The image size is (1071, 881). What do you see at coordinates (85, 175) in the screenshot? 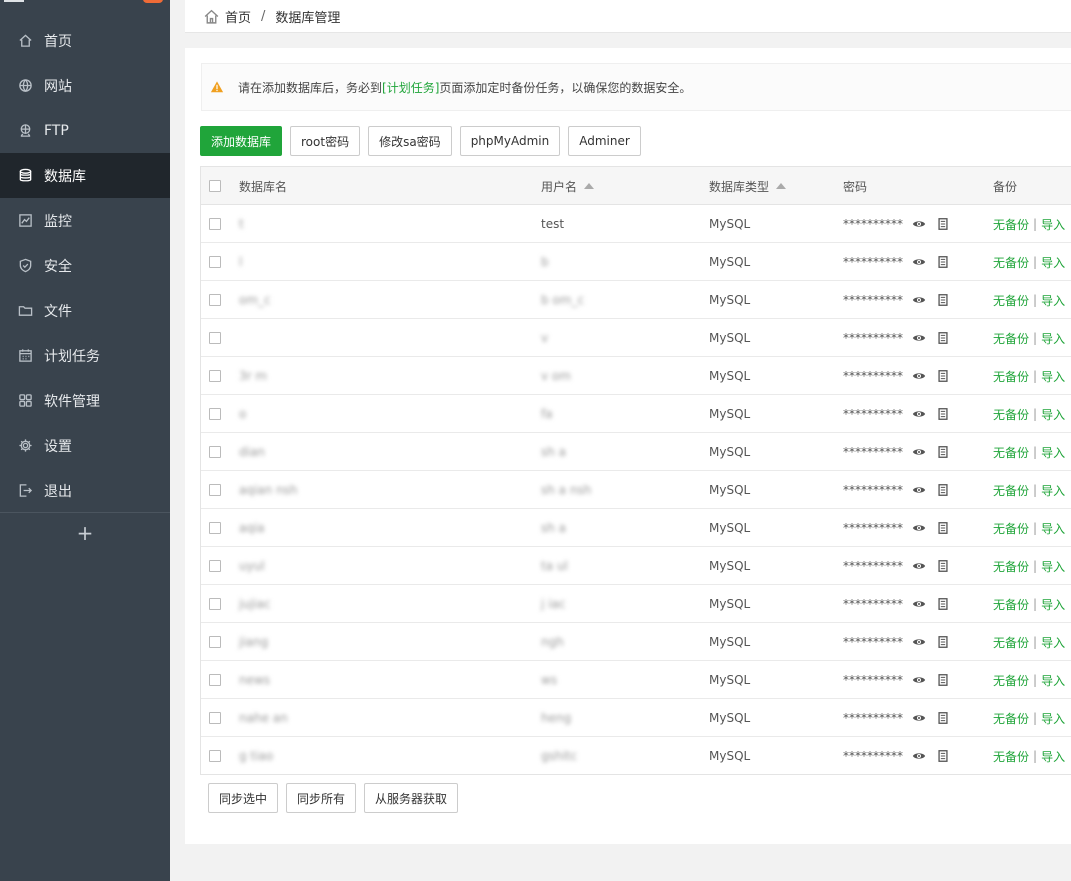
I see `sidebar-item-database: 数据库` at bounding box center [85, 175].